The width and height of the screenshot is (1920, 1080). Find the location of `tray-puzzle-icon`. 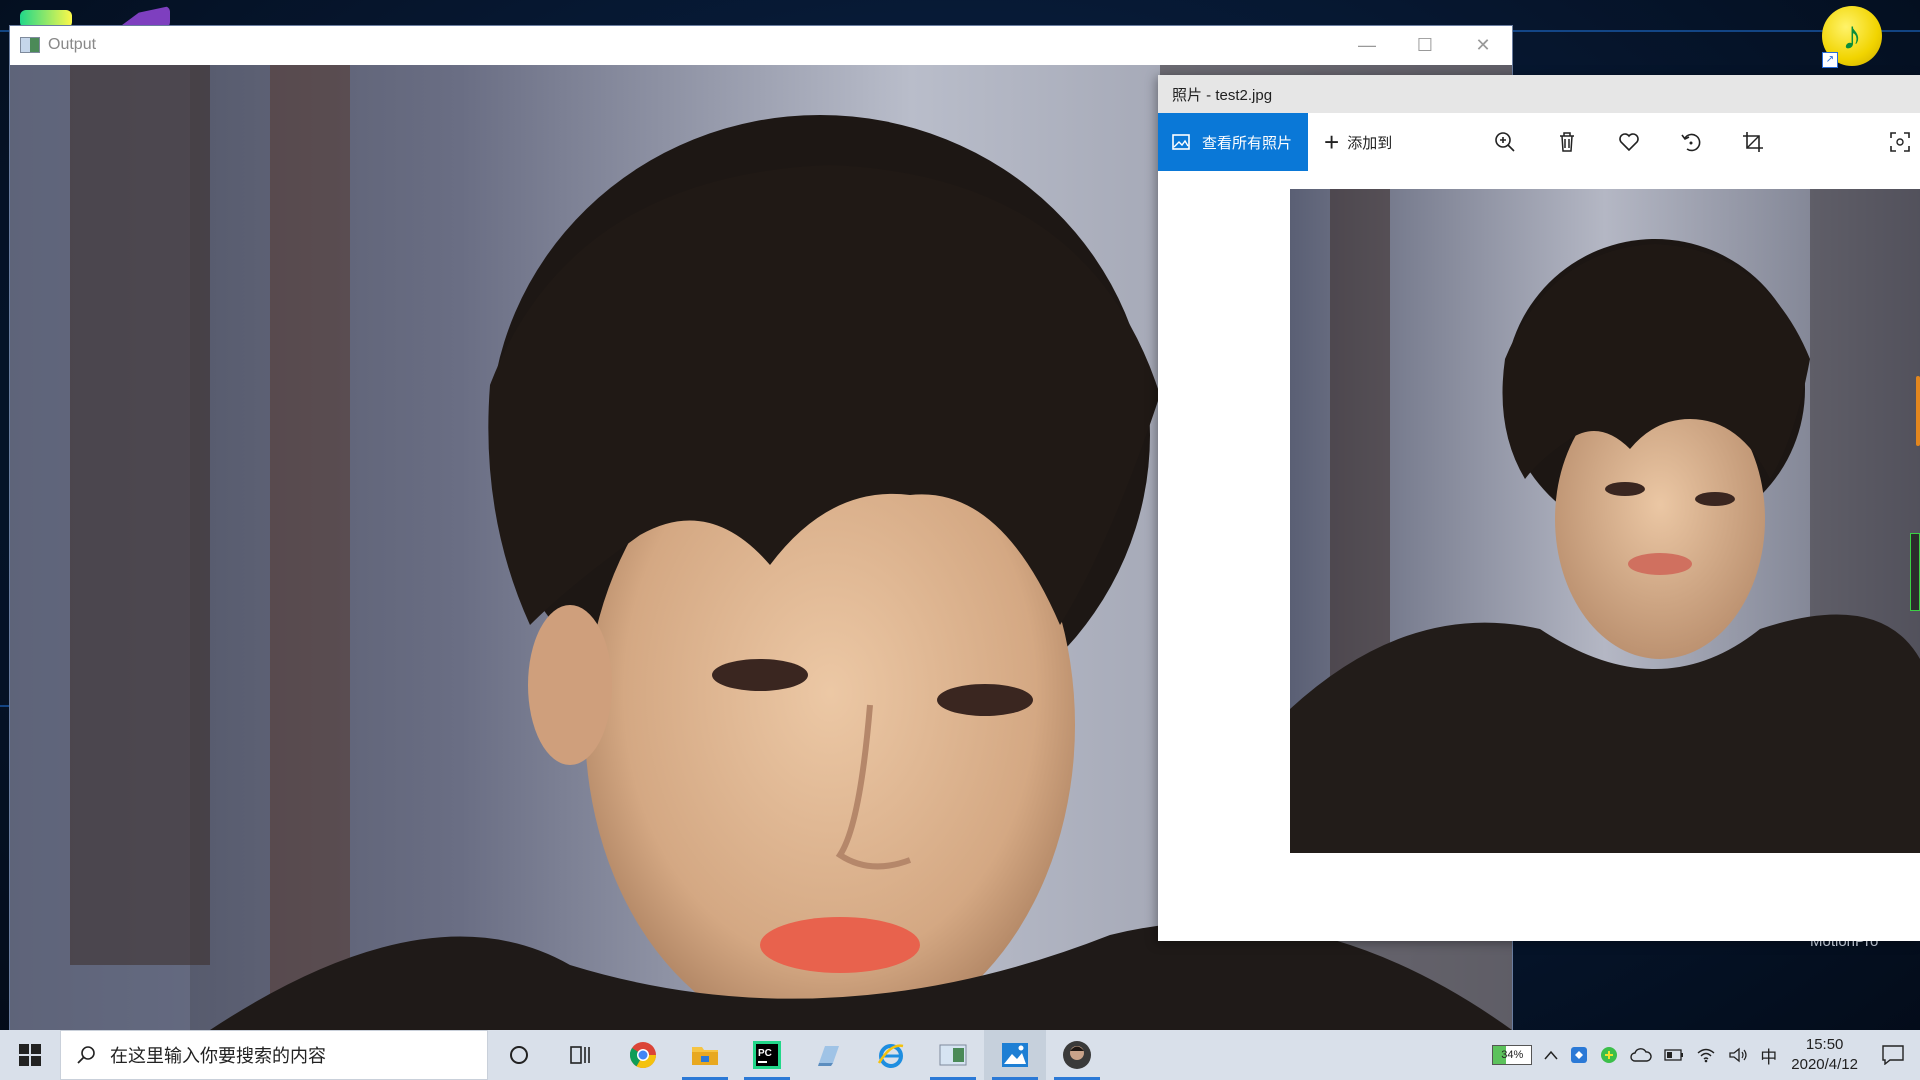

tray-puzzle-icon is located at coordinates (1579, 1055).